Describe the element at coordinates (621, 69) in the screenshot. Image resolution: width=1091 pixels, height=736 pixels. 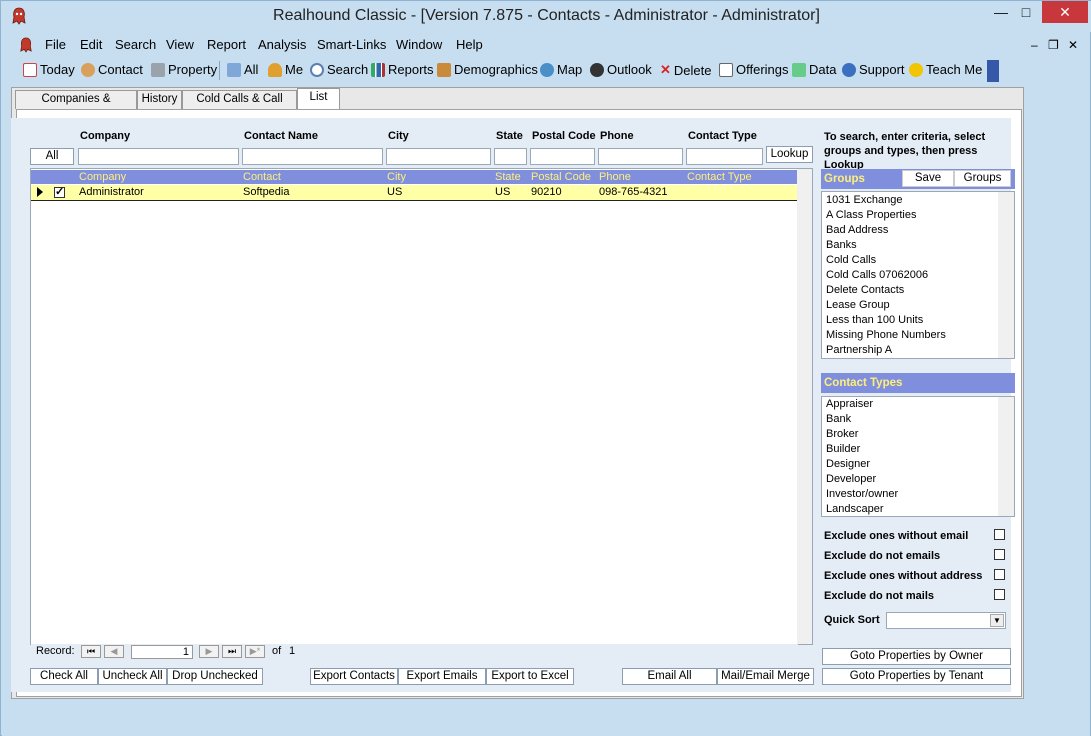
I see `toolbar-outlook-button: Outlook` at that location.